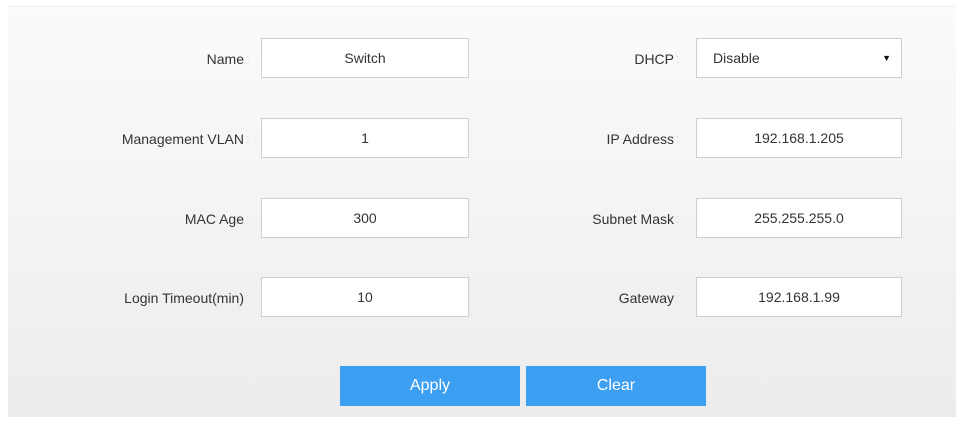 This screenshot has height=422, width=964. What do you see at coordinates (225, 59) in the screenshot?
I see `name-label: Name` at bounding box center [225, 59].